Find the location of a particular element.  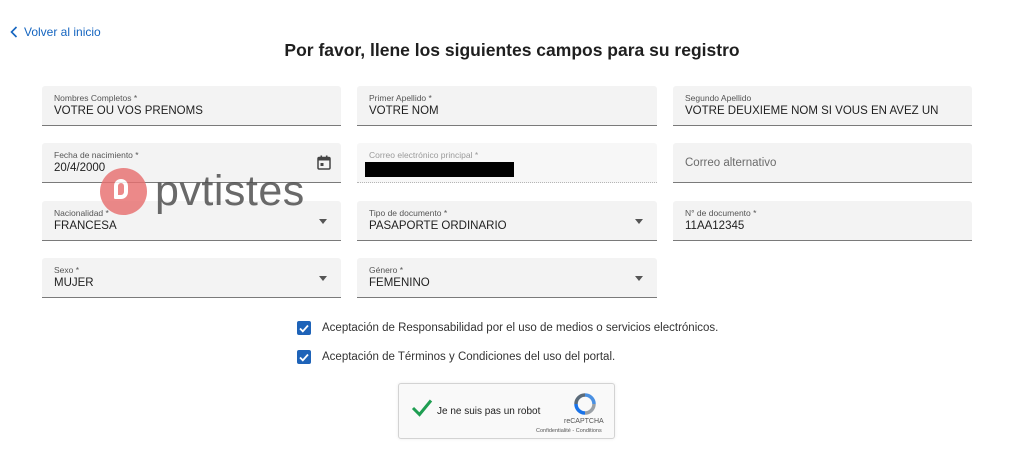

nombres-field: Nombres Completos * VOTRE OU VOS PRENOMS is located at coordinates (191, 106).